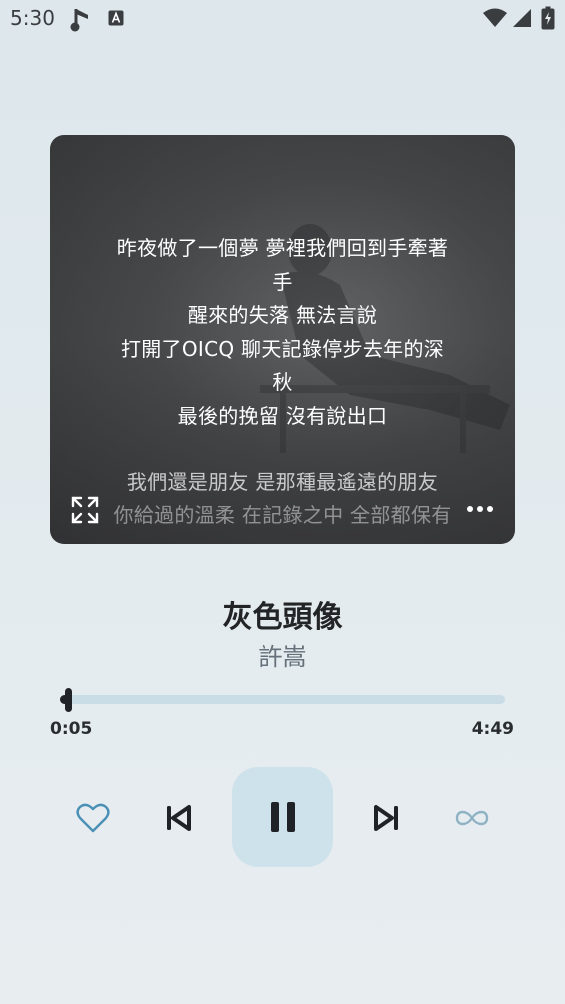 This screenshot has width=565, height=1004. What do you see at coordinates (71, 729) in the screenshot?
I see `elapsed-time: 0:05` at bounding box center [71, 729].